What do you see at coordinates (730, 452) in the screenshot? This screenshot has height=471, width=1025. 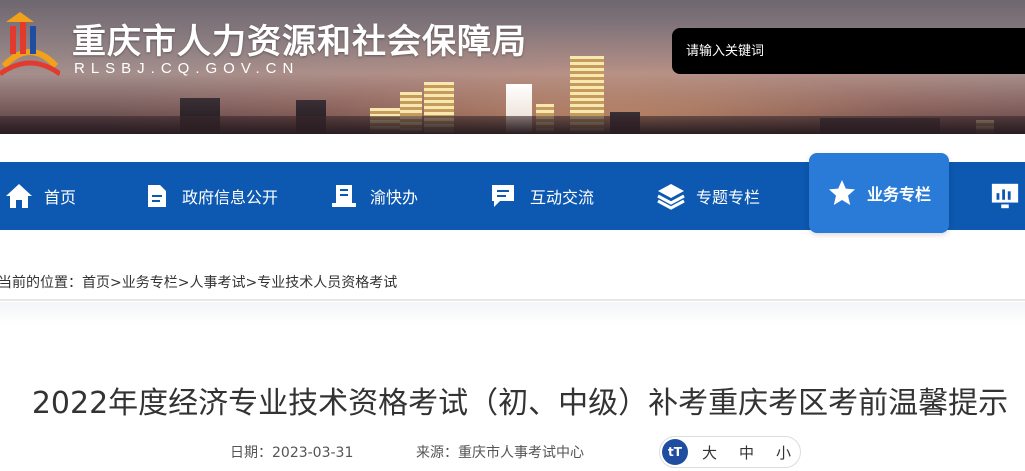 I see `font-size-switcher: tT 大 中 小` at bounding box center [730, 452].